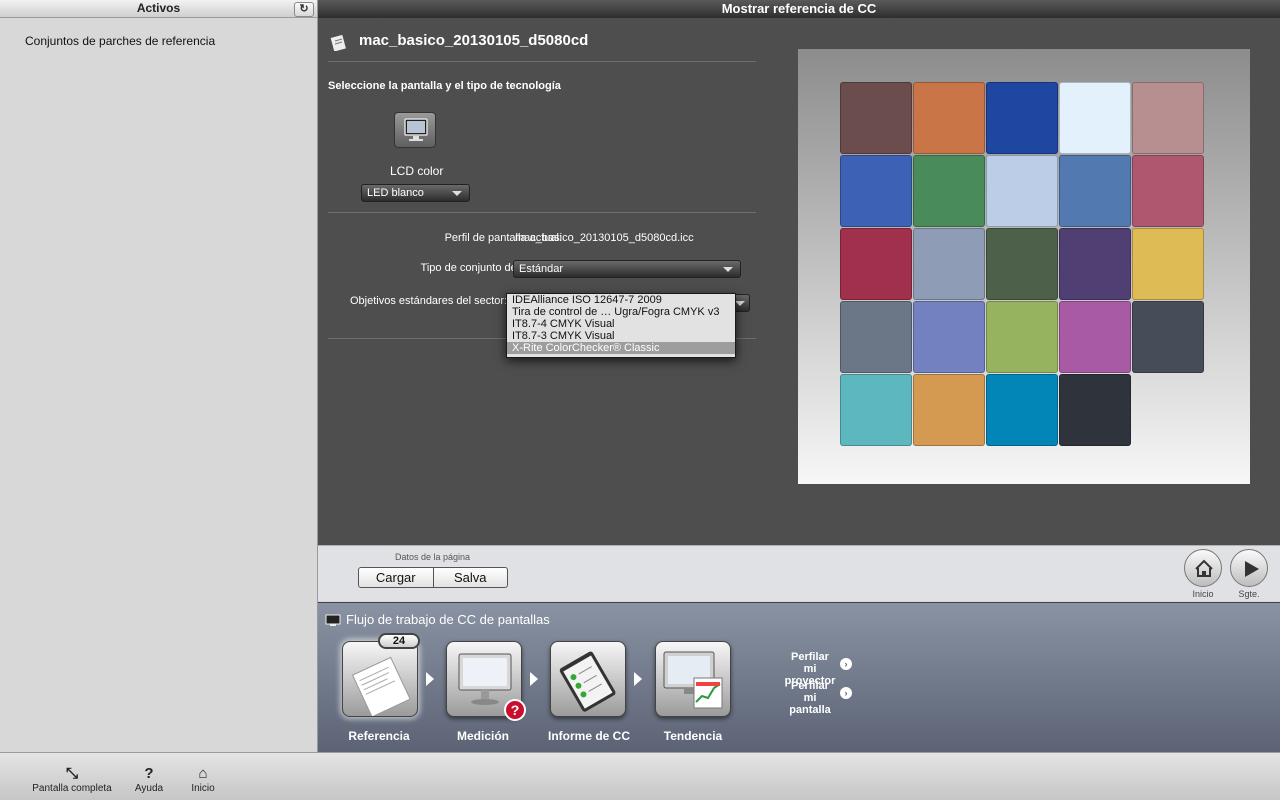  I want to click on step-qc-report, so click(588, 679).